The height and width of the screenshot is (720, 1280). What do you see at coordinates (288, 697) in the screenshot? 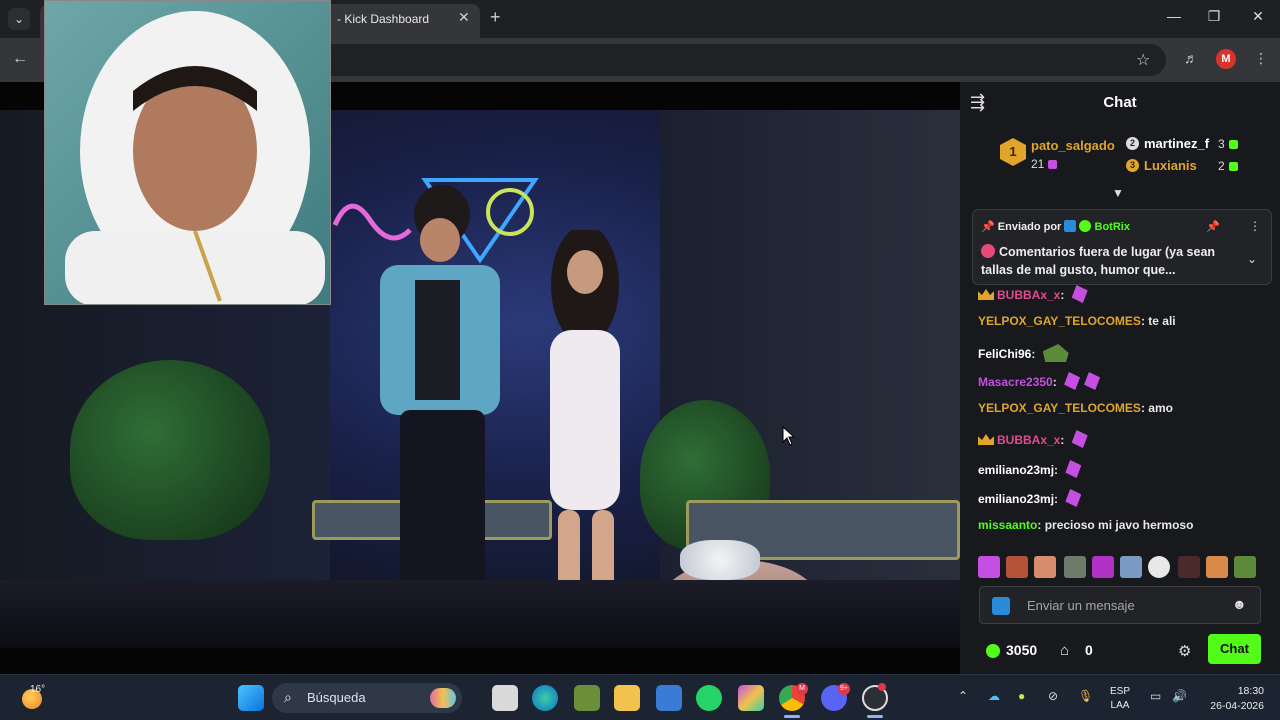
I see `search-icon: ⌕` at bounding box center [288, 697].